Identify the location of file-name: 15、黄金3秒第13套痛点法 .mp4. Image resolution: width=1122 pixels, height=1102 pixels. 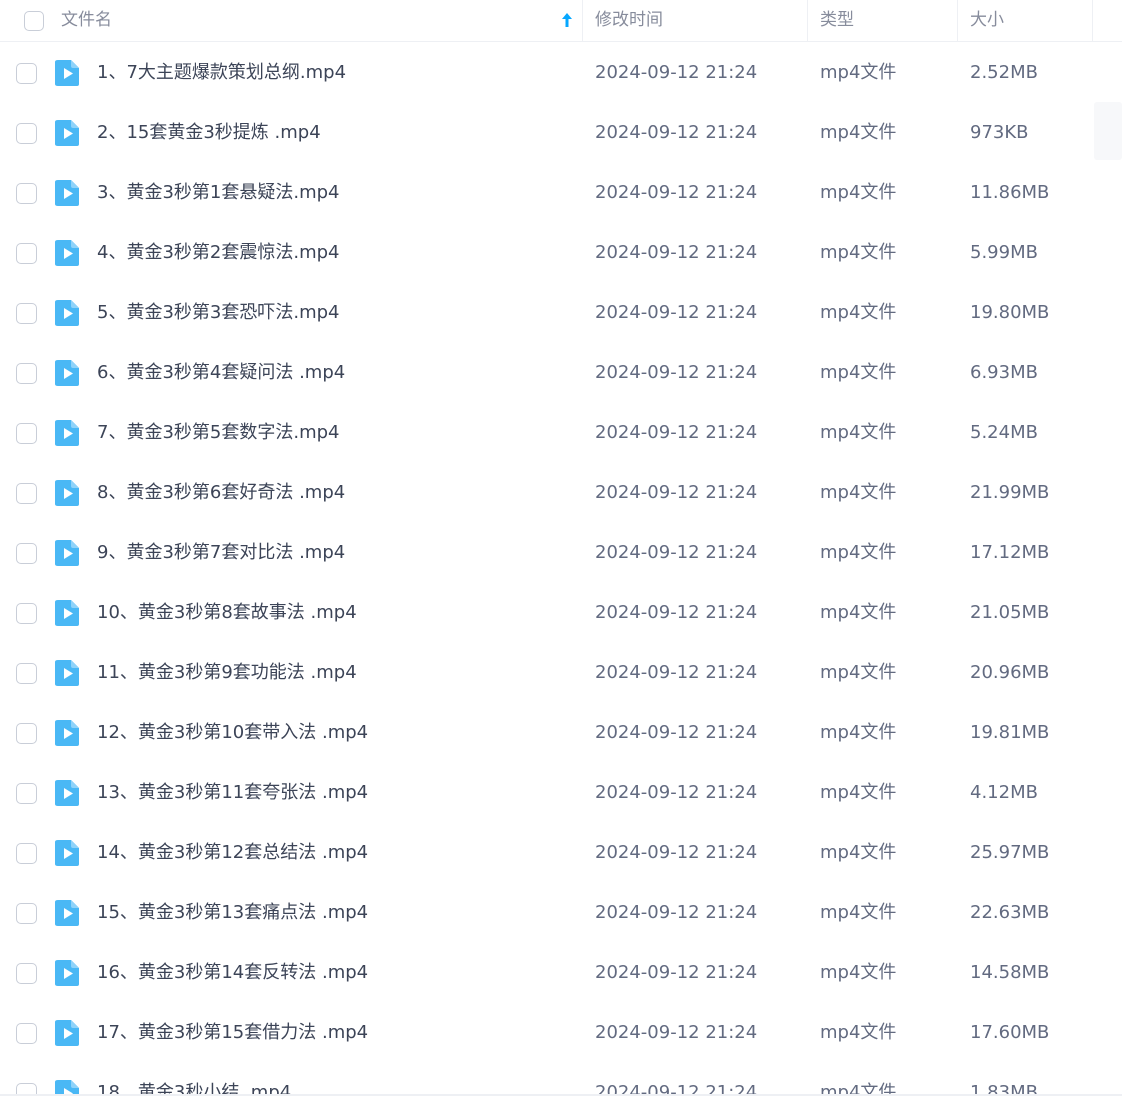
(232, 913).